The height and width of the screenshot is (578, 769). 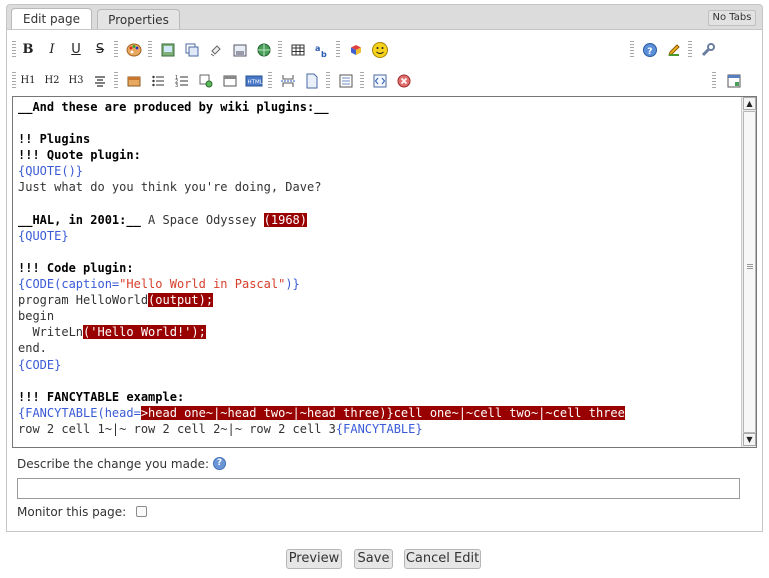 I want to click on wrench-icon, so click(x=708, y=50).